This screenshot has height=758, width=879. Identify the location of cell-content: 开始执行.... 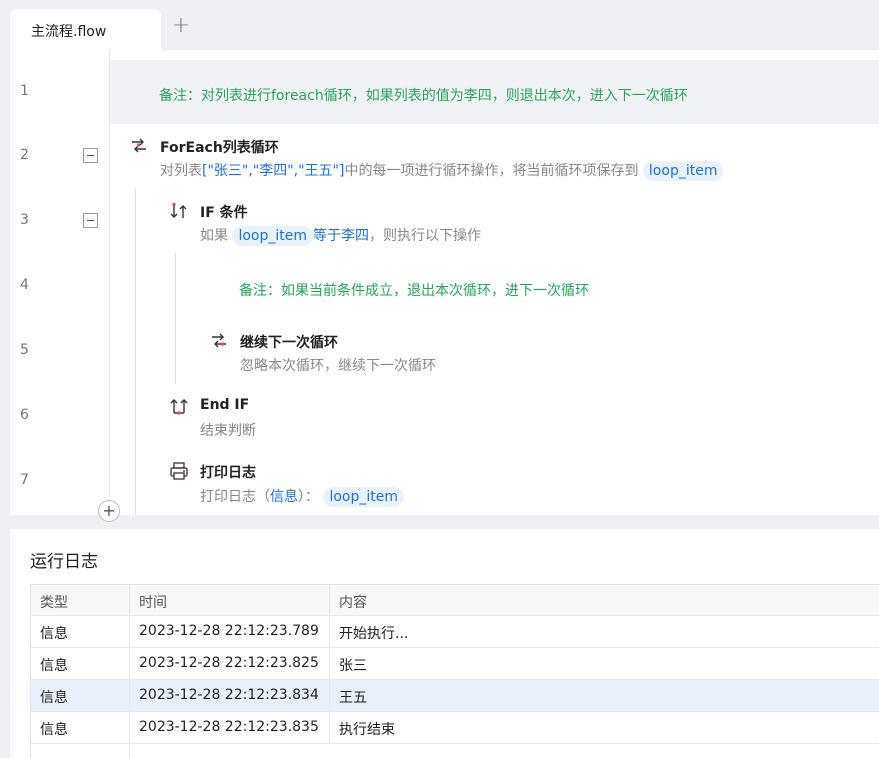
(374, 634).